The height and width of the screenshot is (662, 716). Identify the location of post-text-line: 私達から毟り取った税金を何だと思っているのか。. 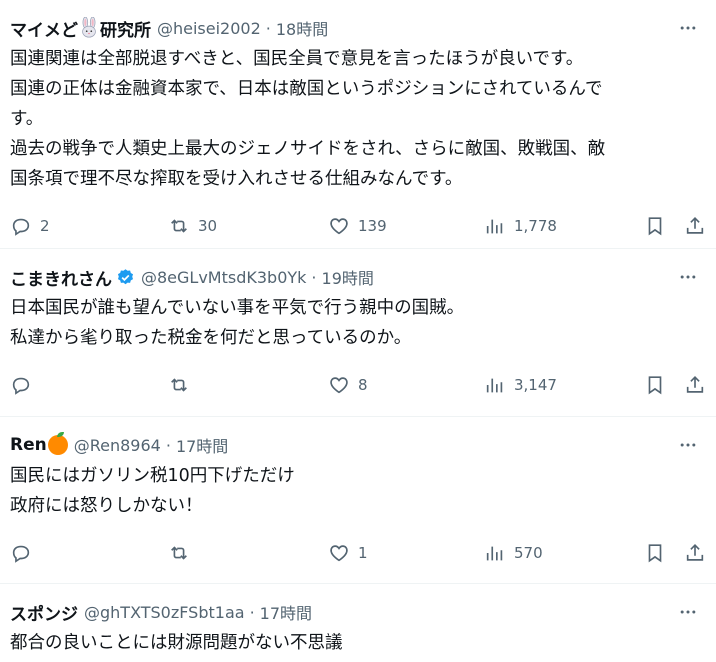
(211, 338).